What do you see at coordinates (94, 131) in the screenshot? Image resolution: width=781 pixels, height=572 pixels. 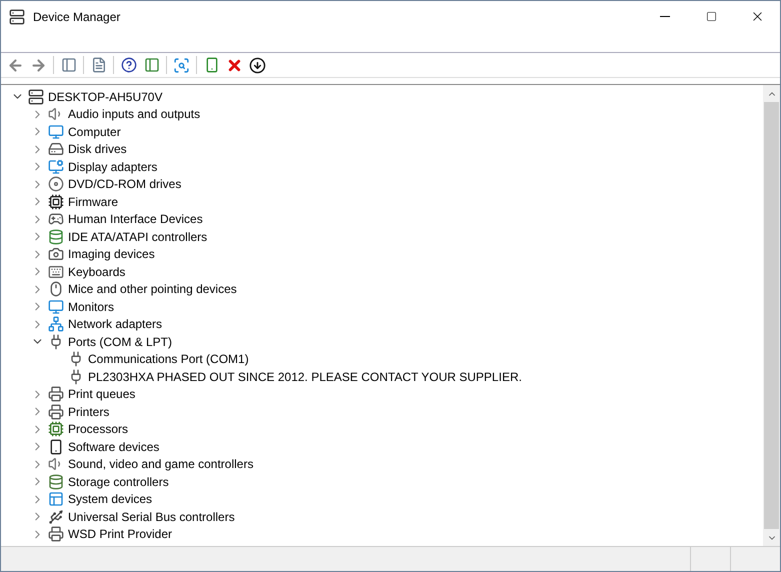 I see `tree-item: Computer` at bounding box center [94, 131].